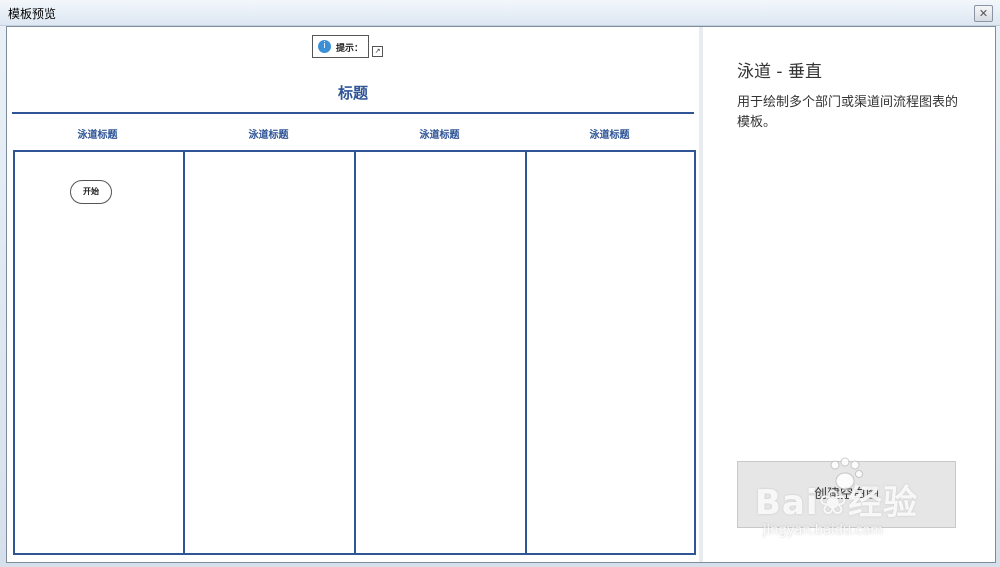 The image size is (1000, 567). I want to click on template-name: 泳道 - 垂直, so click(779, 72).